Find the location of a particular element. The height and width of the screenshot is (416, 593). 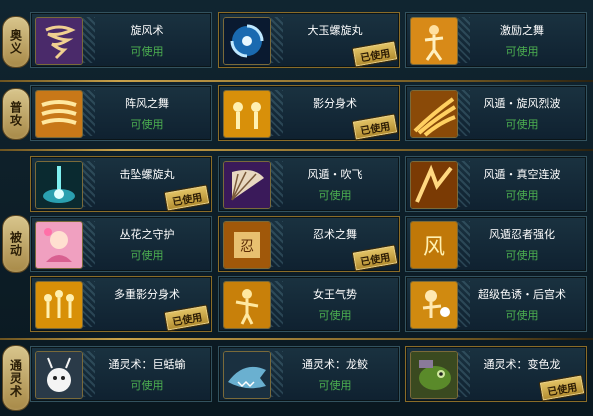

skill-card: 女王气势 可使用 is located at coordinates (309, 304).